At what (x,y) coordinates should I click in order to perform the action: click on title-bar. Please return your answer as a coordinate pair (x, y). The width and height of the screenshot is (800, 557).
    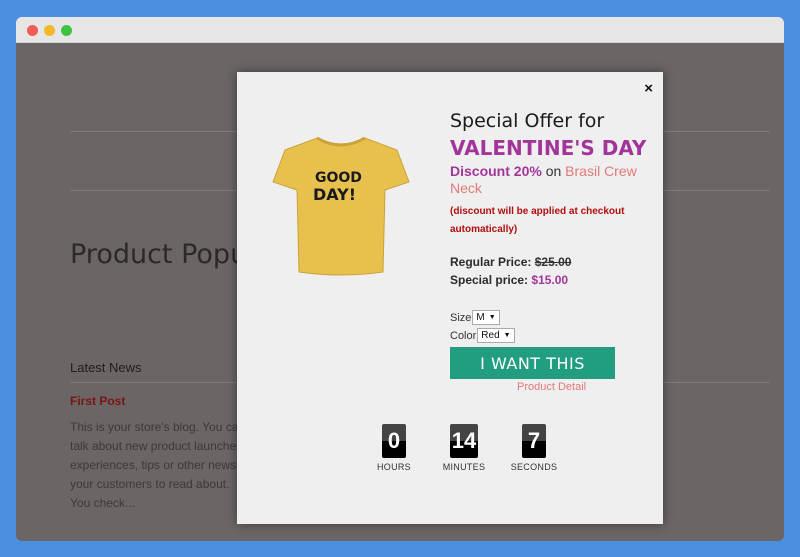
    Looking at the image, I should click on (400, 30).